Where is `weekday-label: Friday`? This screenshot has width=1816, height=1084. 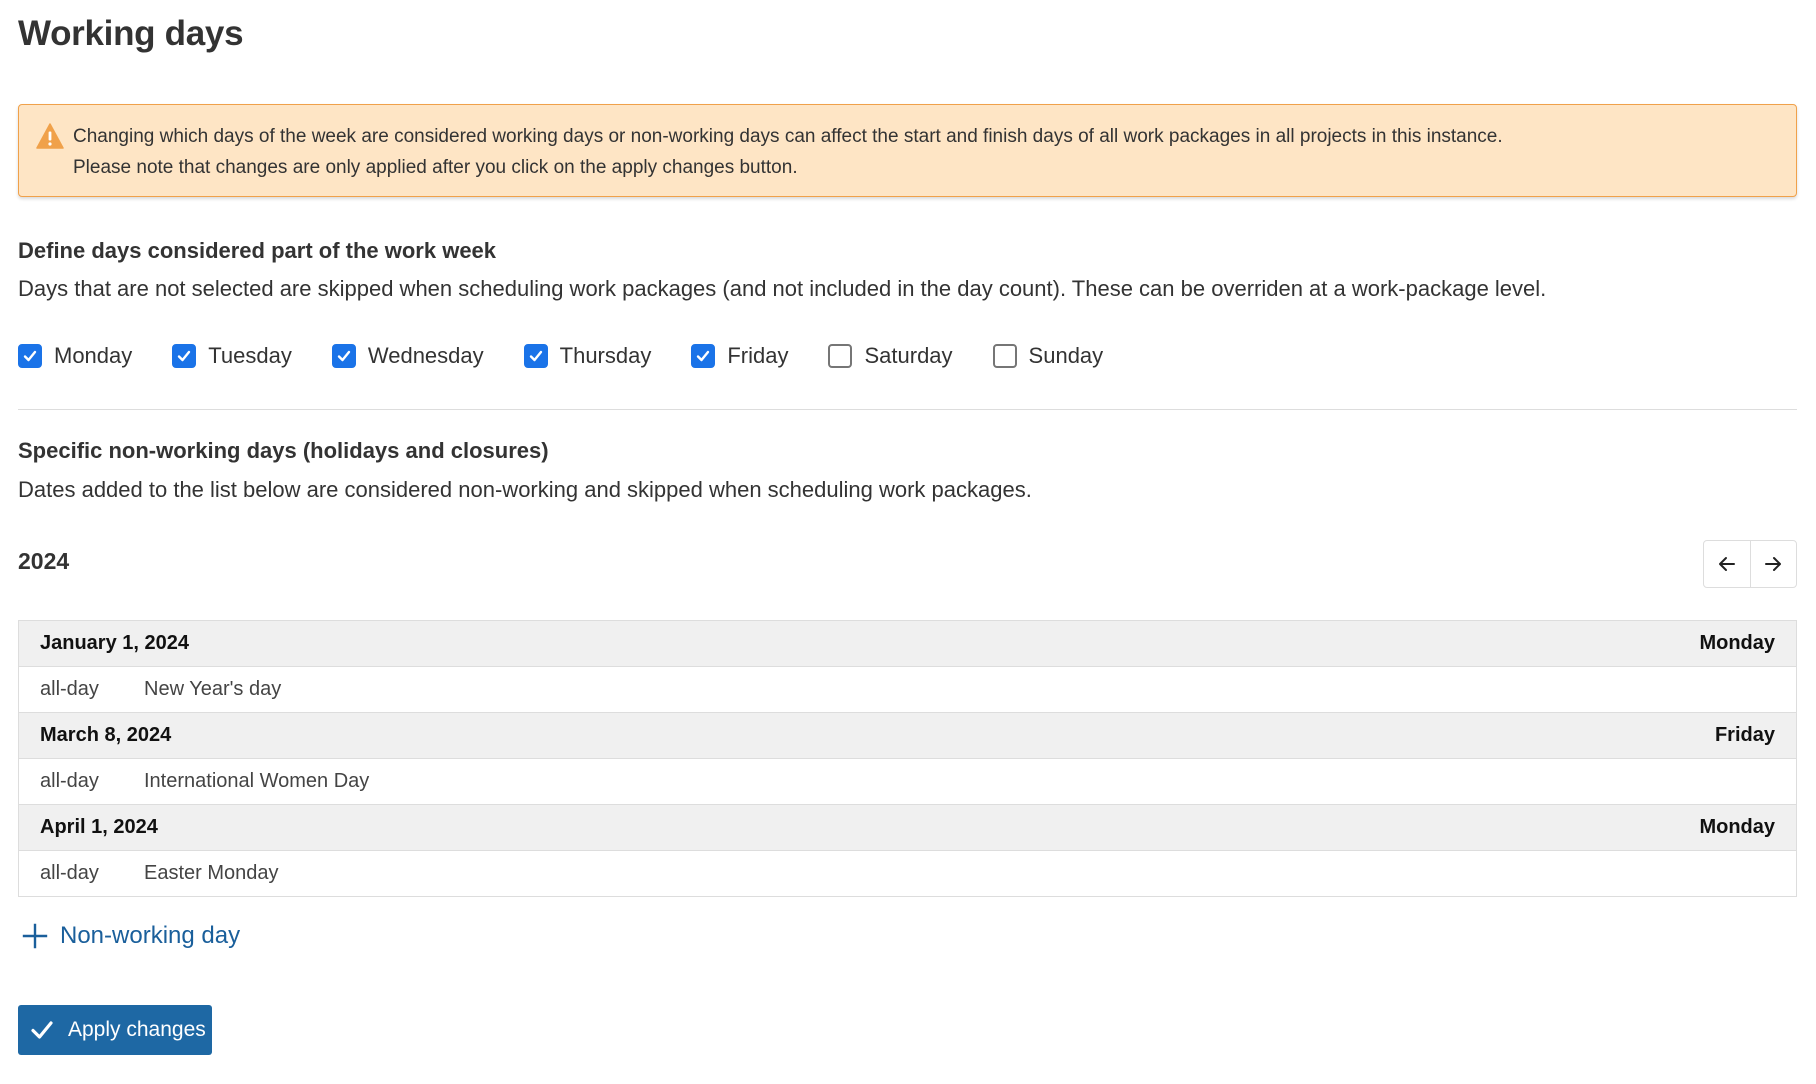
weekday-label: Friday is located at coordinates (758, 355).